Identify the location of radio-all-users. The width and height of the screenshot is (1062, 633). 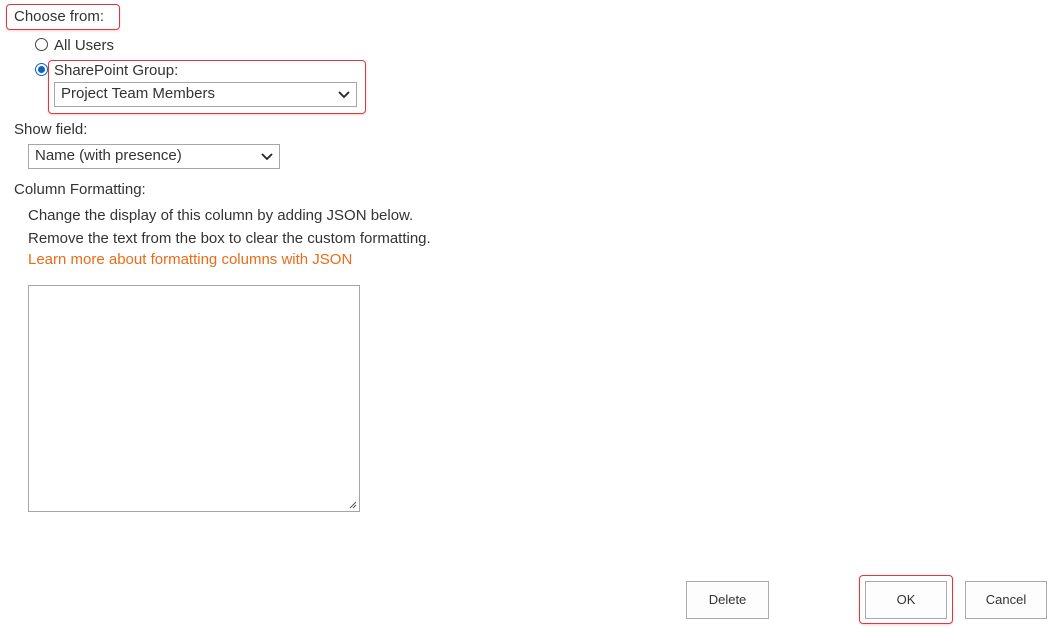
(41, 44).